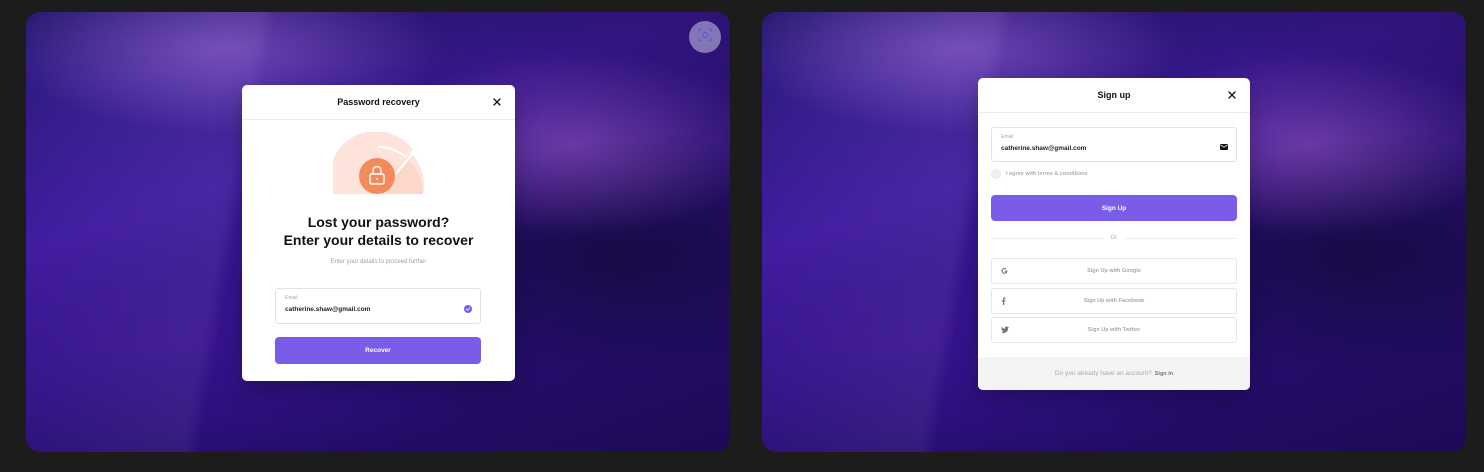  I want to click on sign-up-google-button: Sign Up with Google, so click(1114, 271).